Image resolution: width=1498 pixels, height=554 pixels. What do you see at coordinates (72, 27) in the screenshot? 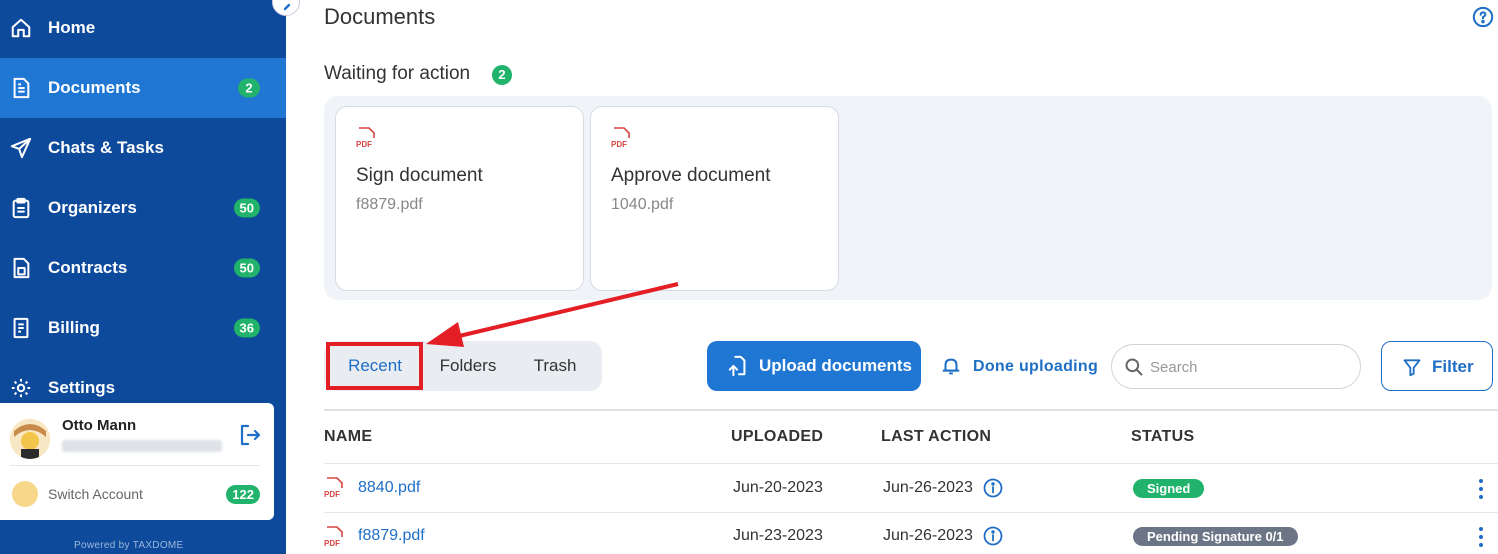
I see `sidebar-item-label: Home` at bounding box center [72, 27].